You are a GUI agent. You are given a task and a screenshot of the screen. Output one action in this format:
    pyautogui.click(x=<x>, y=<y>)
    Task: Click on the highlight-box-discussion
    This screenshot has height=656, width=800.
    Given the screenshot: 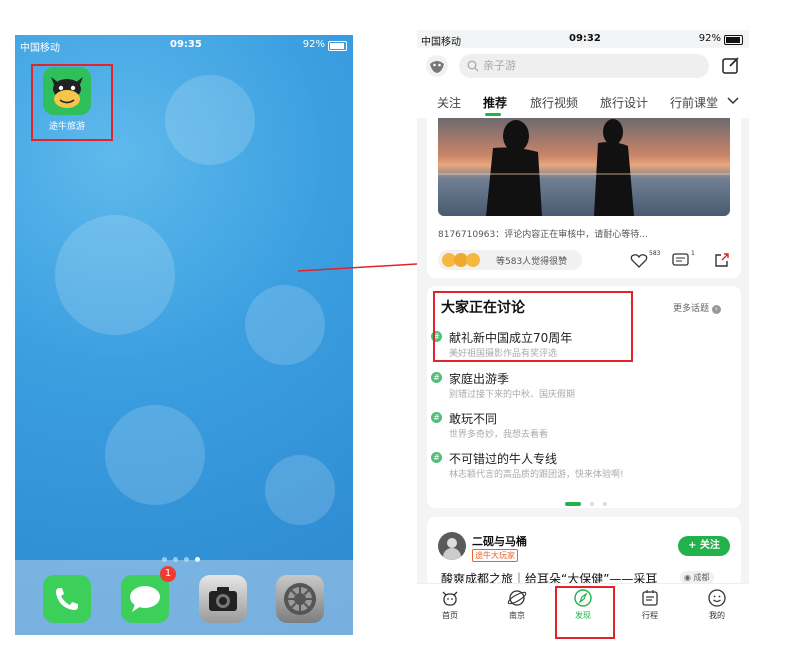 What is the action you would take?
    pyautogui.click(x=533, y=326)
    